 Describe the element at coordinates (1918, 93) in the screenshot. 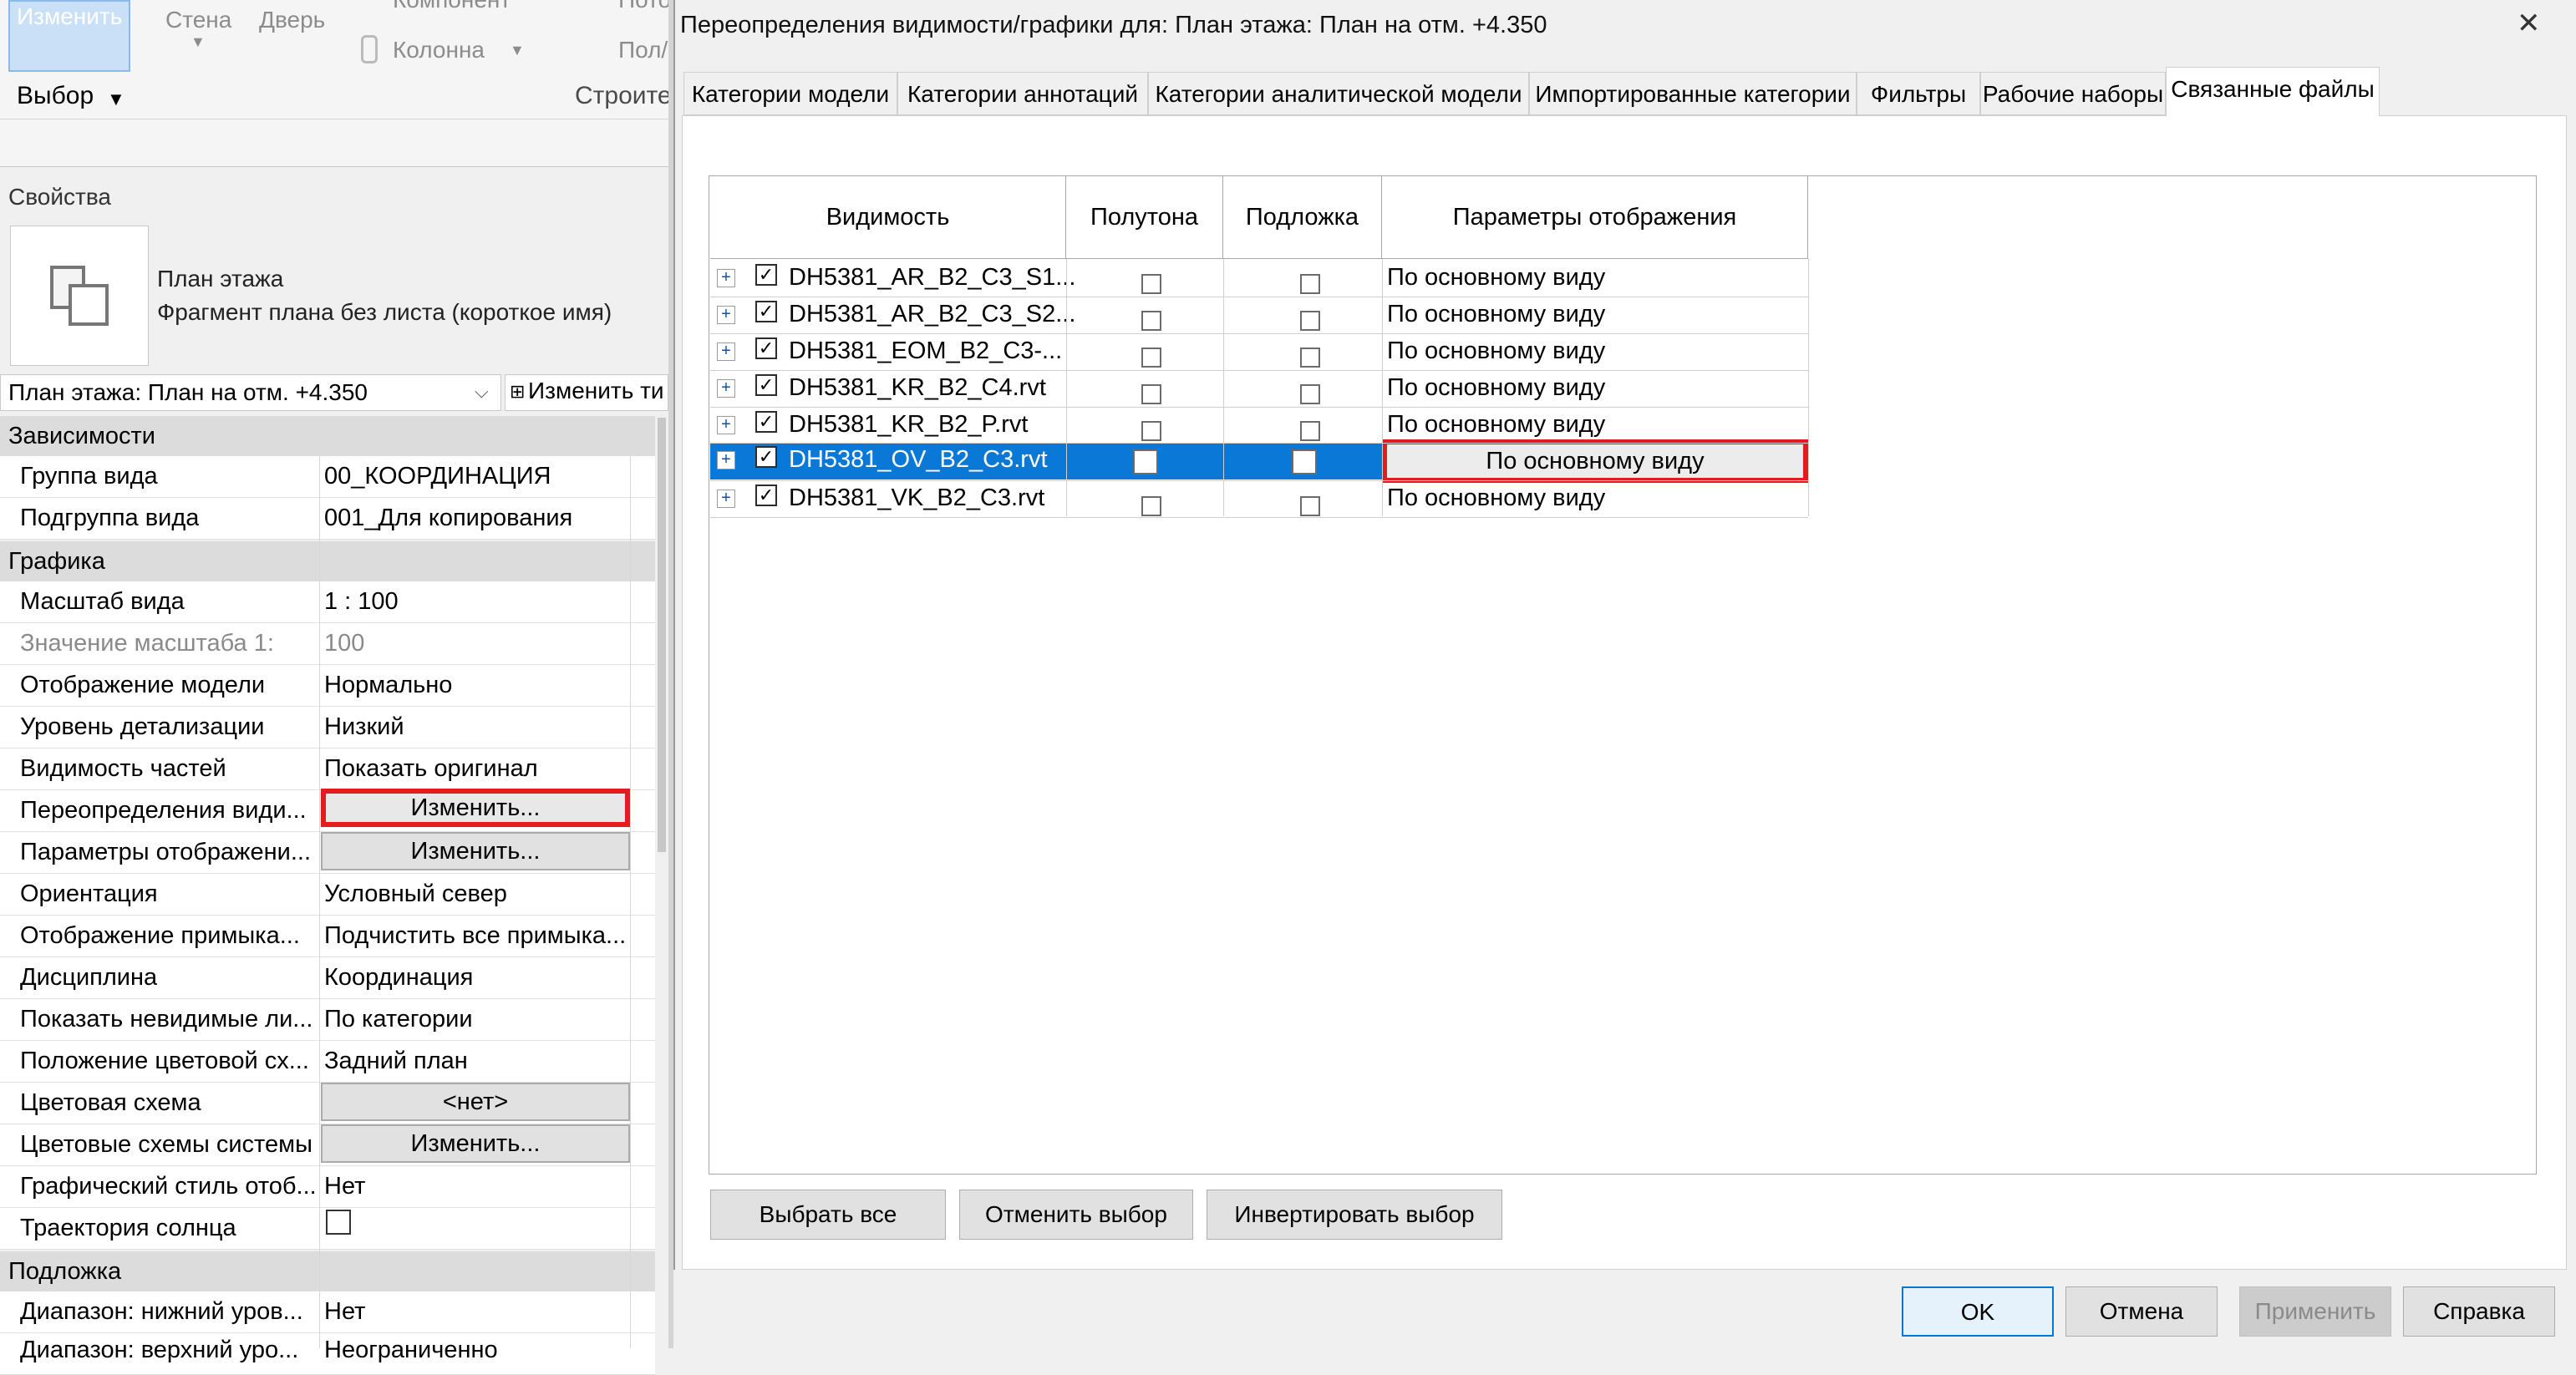

I see `tab-filters: Фильтры` at that location.